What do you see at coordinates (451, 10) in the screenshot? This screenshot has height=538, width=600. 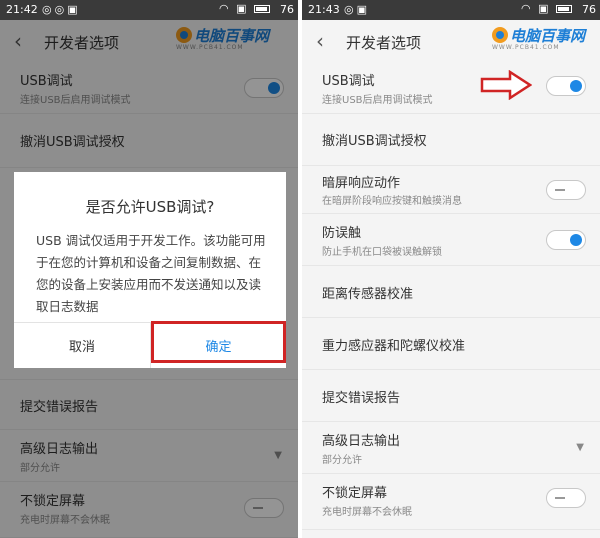 I see `status-bar: 21:43 ◎▣ ◠ ▣ 76` at bounding box center [451, 10].